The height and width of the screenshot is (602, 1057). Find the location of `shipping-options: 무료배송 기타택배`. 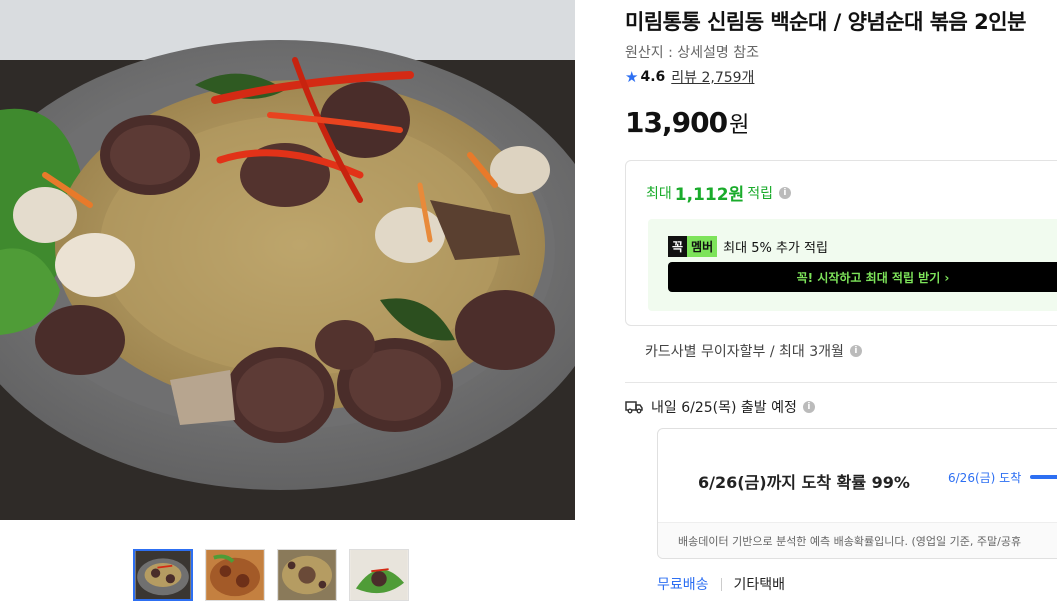

shipping-options: 무료배송 기타택배 is located at coordinates (721, 584).